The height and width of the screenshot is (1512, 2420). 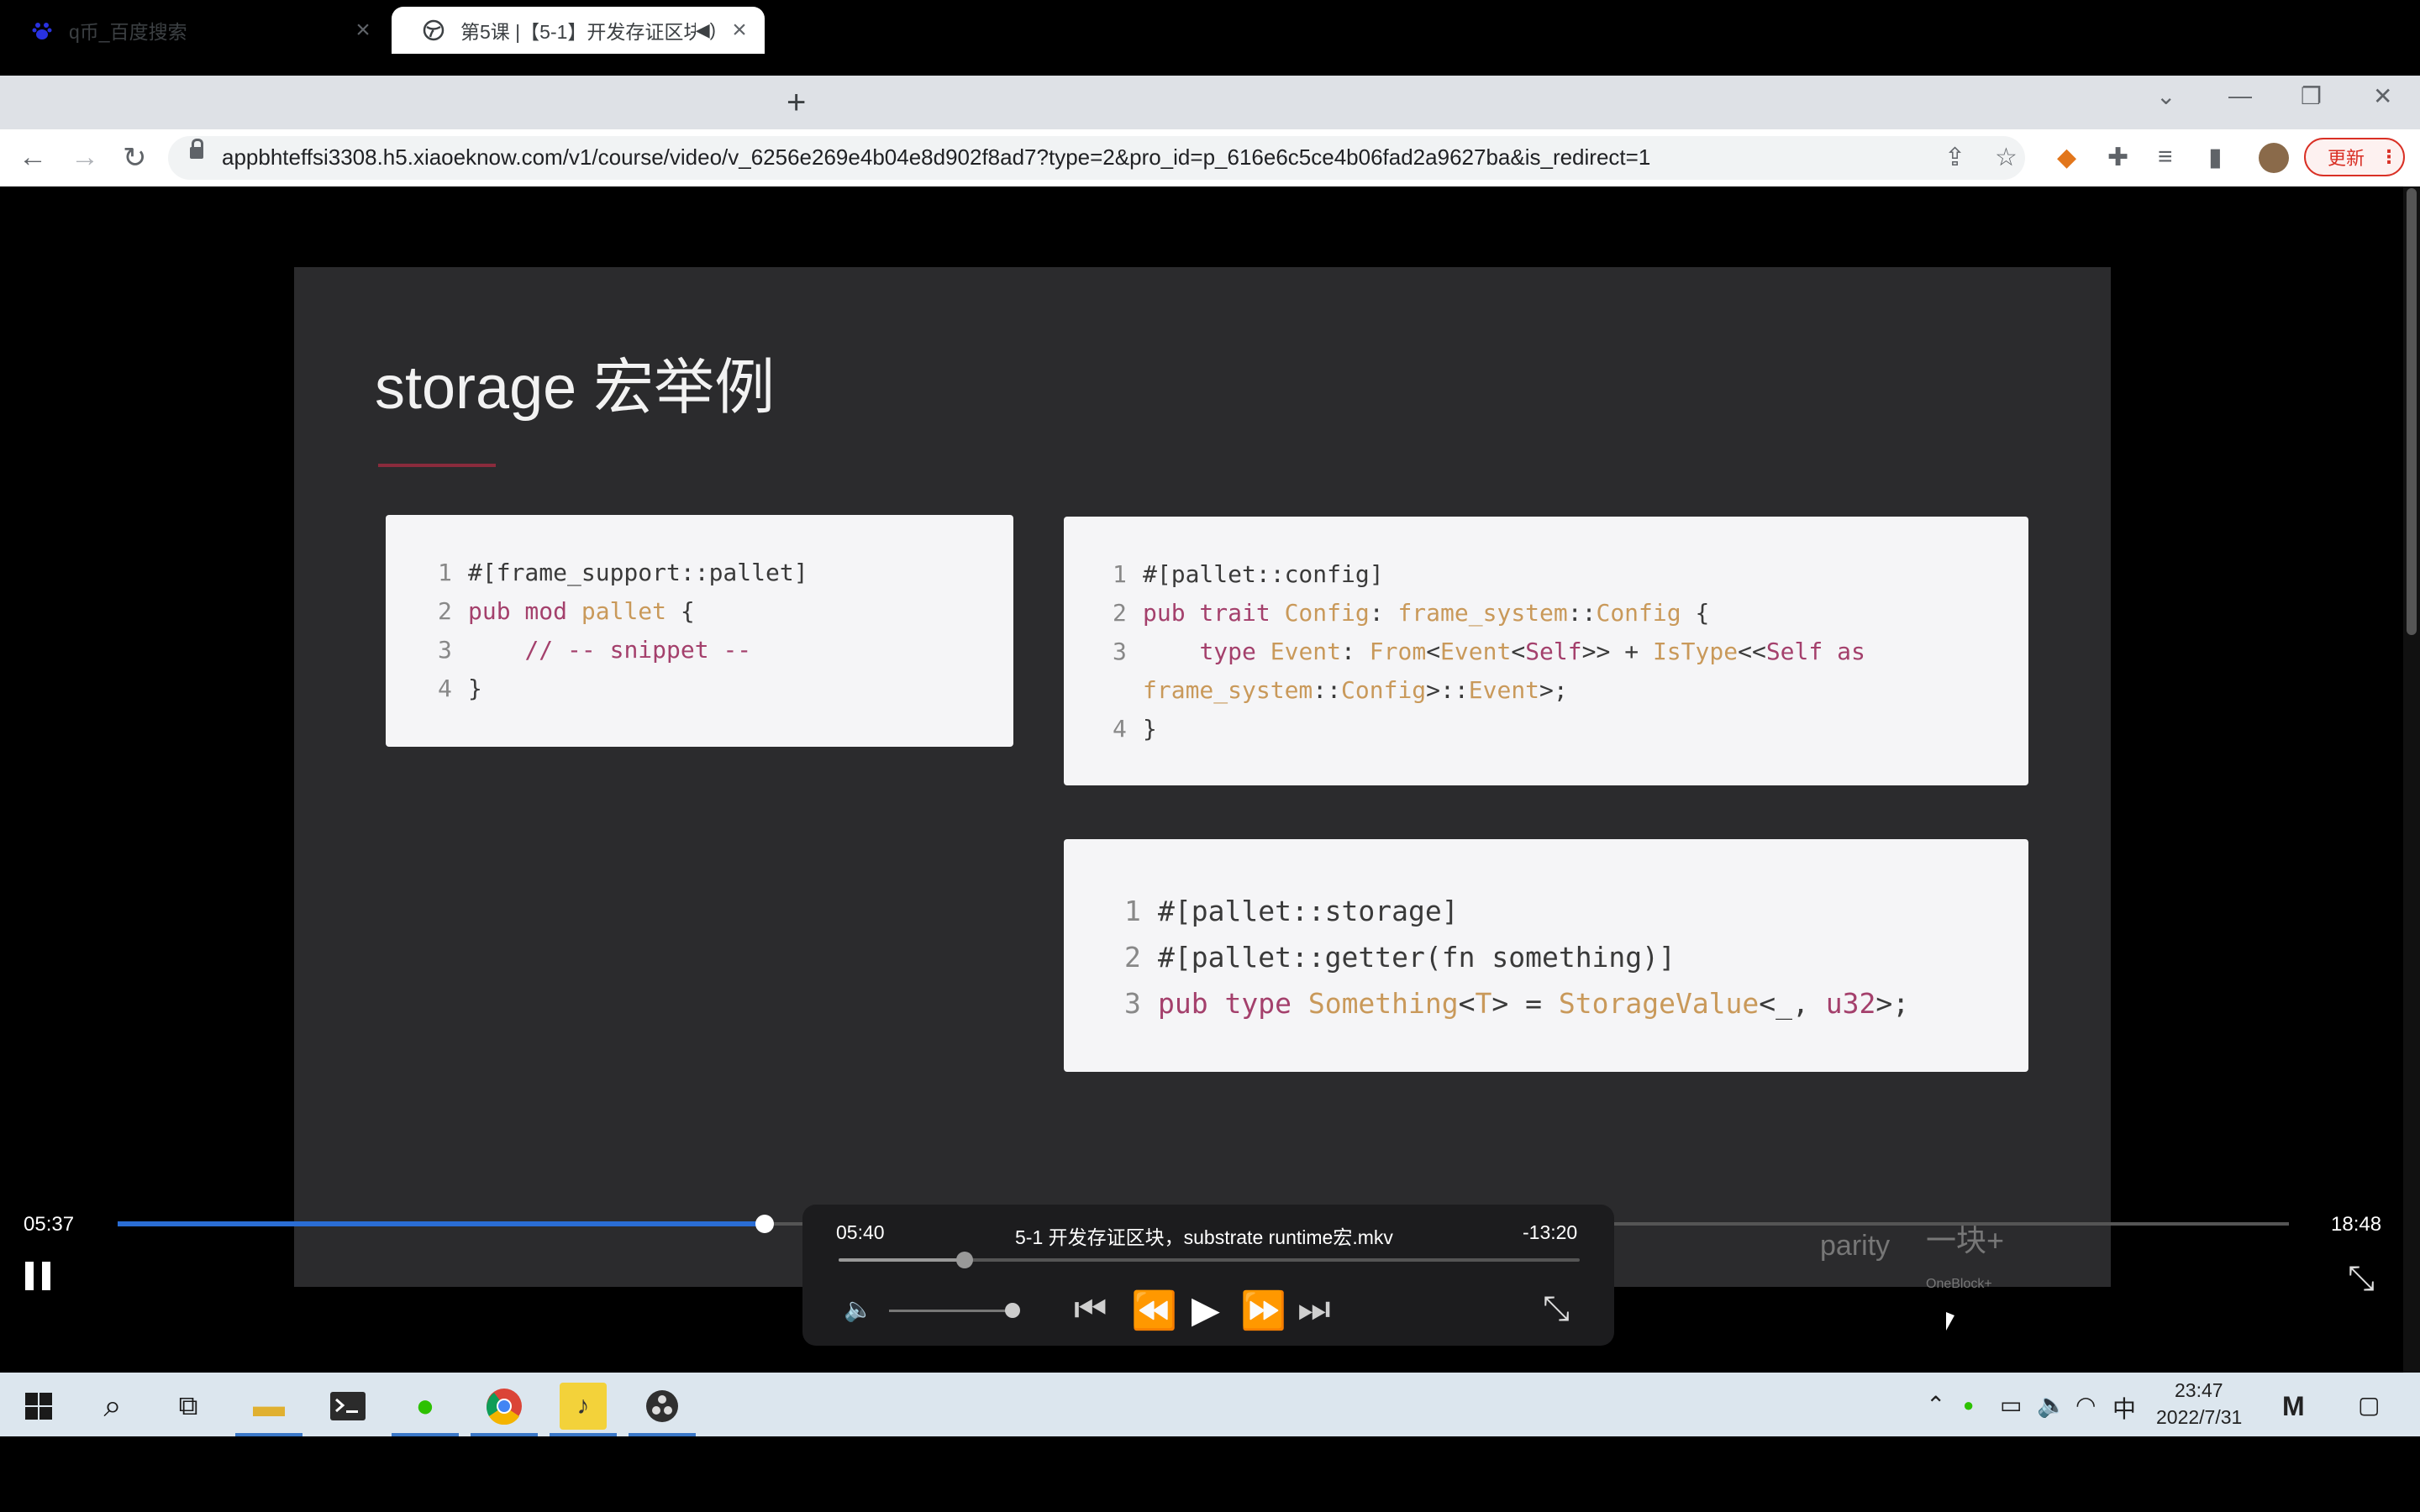 I want to click on terminal-icon, so click(x=347, y=1406).